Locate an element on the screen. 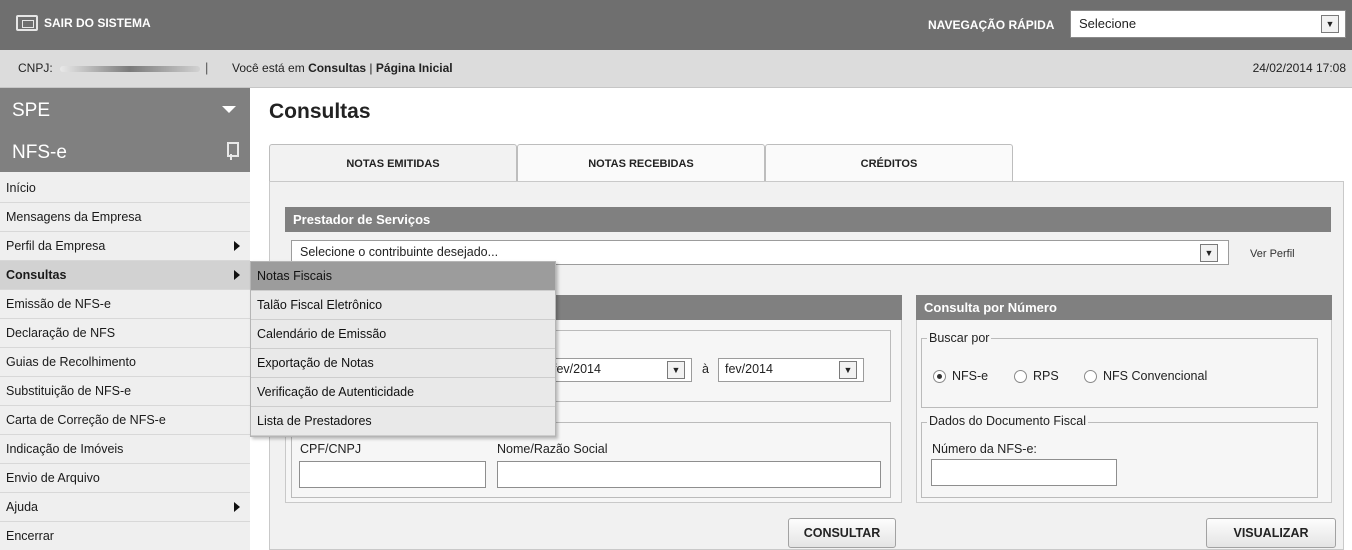 Image resolution: width=1352 pixels, height=550 pixels. sidebar-submodule-label: NFS-e is located at coordinates (39, 152).